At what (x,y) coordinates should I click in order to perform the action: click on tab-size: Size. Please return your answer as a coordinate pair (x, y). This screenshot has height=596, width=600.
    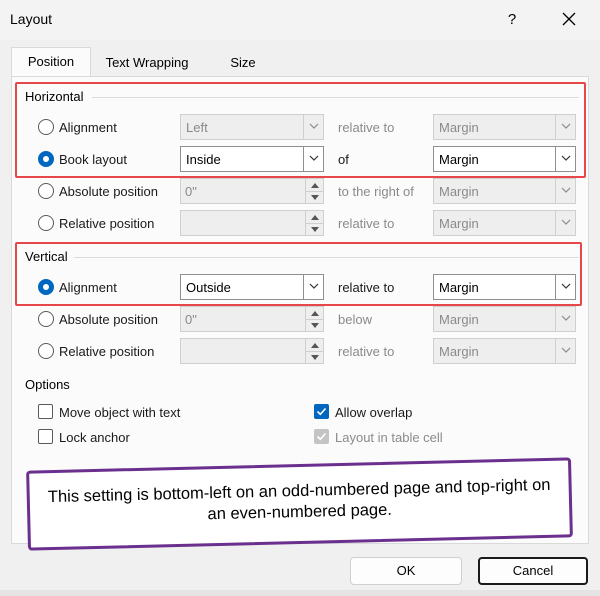
    Looking at the image, I should click on (243, 62).